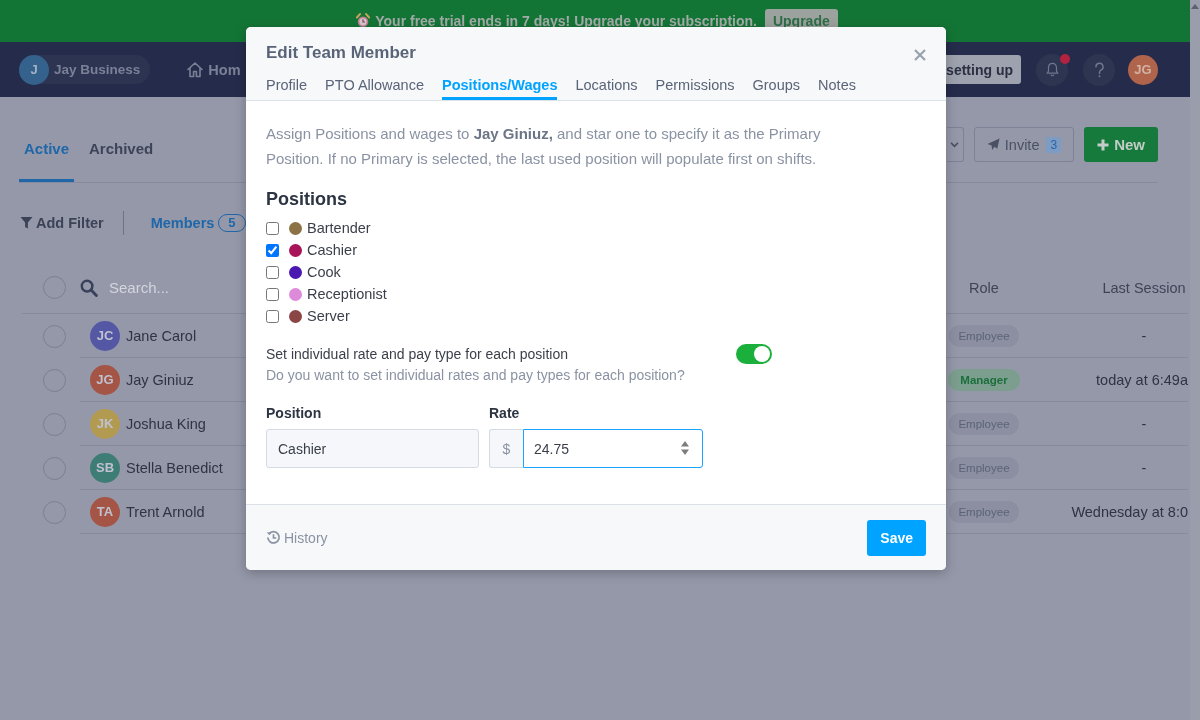 Image resolution: width=1200 pixels, height=720 pixels. What do you see at coordinates (374, 88) in the screenshot?
I see `dialog-tab: PTO Allowance` at bounding box center [374, 88].